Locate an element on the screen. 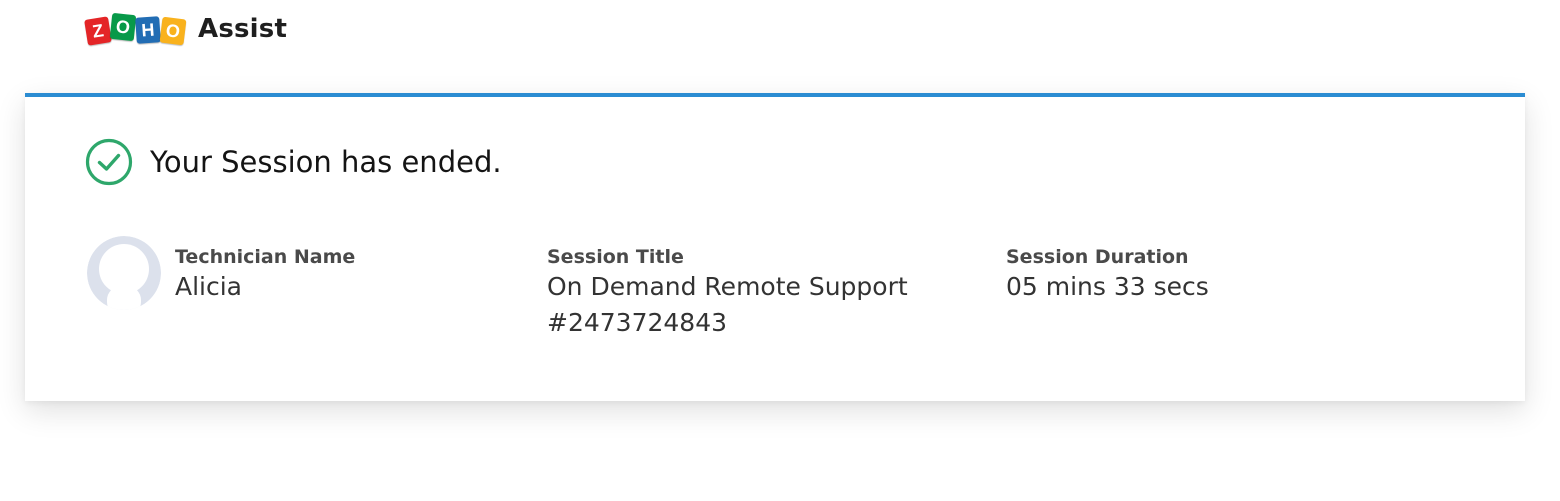 Image resolution: width=1560 pixels, height=501 pixels. check-circle-icon is located at coordinates (109, 162).